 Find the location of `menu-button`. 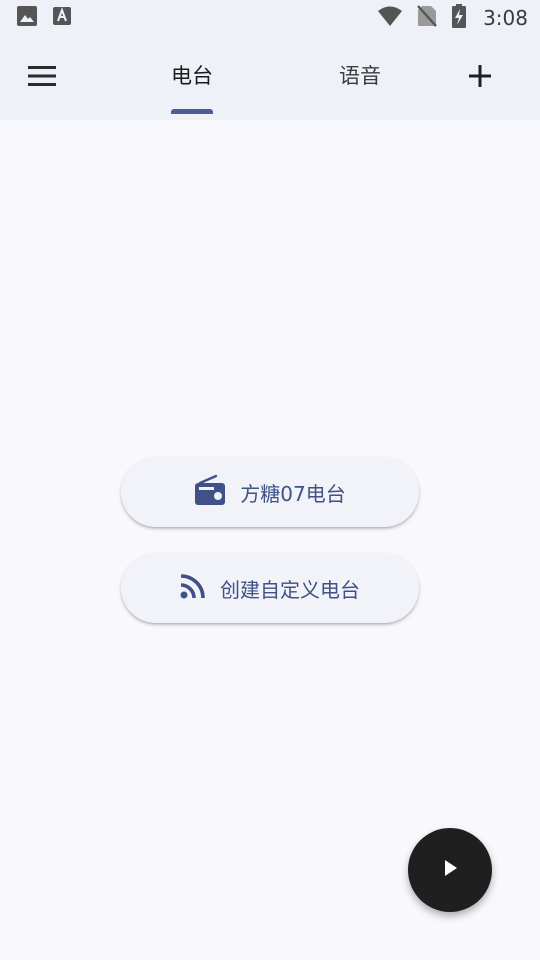

menu-button is located at coordinates (42, 78).